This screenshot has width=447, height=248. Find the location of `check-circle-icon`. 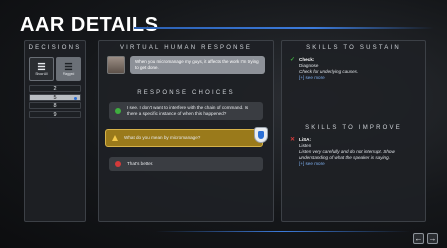

check-circle-icon is located at coordinates (118, 111).